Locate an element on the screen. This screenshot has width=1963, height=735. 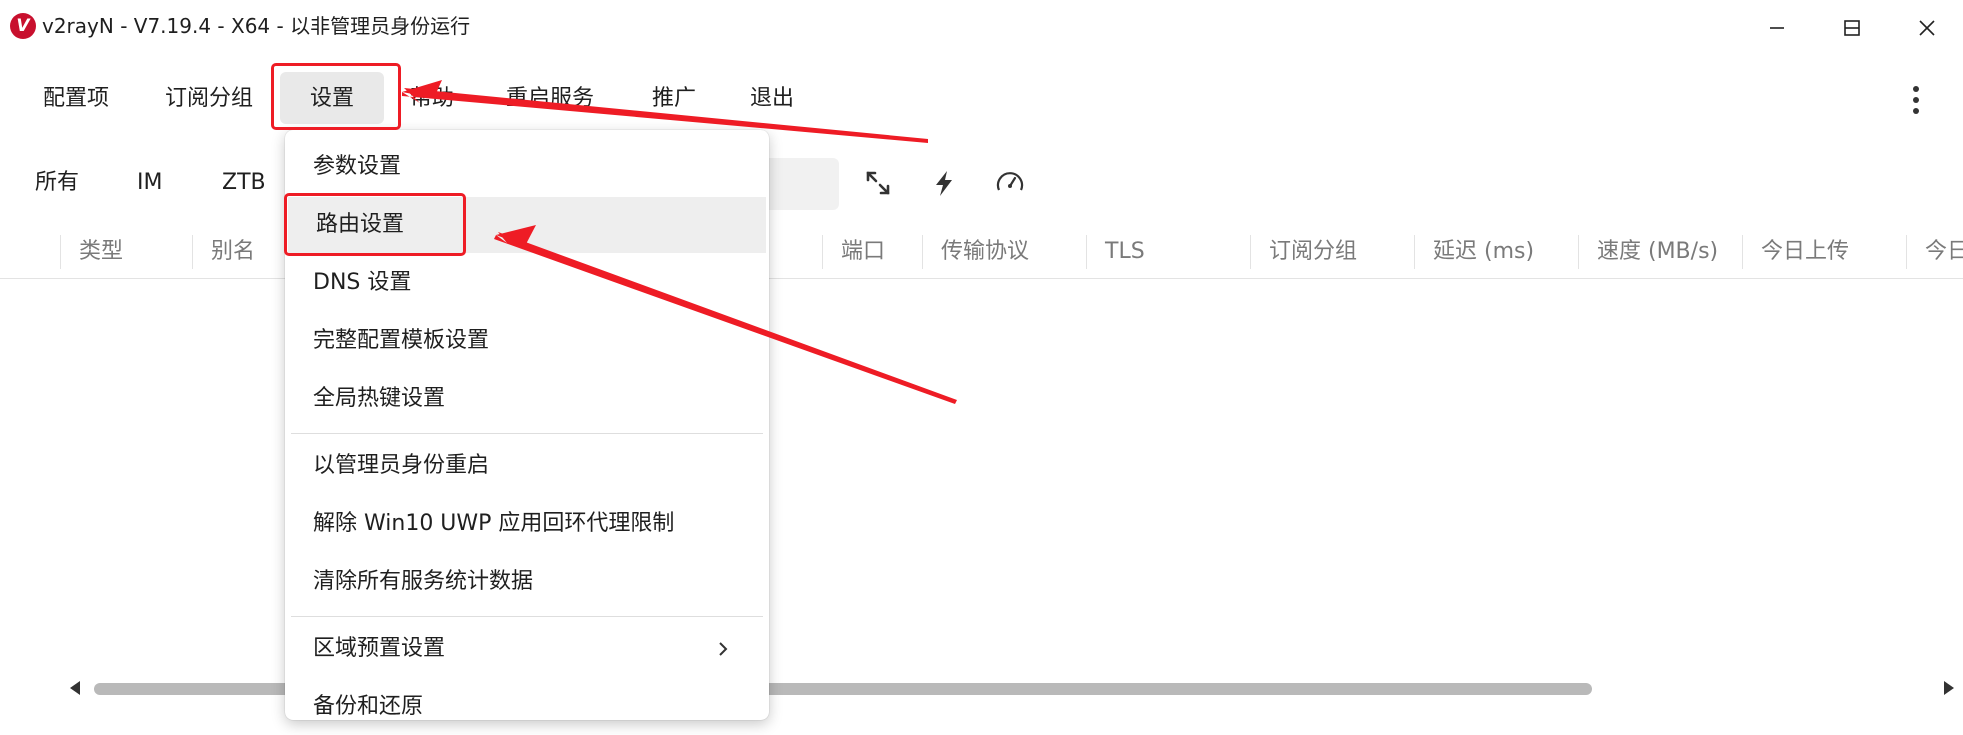
lightning-icon is located at coordinates (944, 183).